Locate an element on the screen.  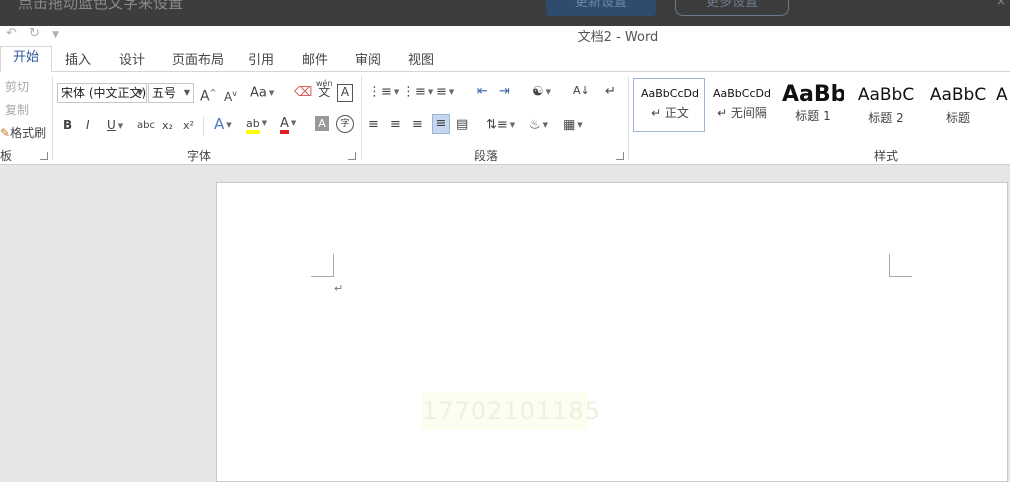
grow-font-button: A^ is located at coordinates (208, 95).